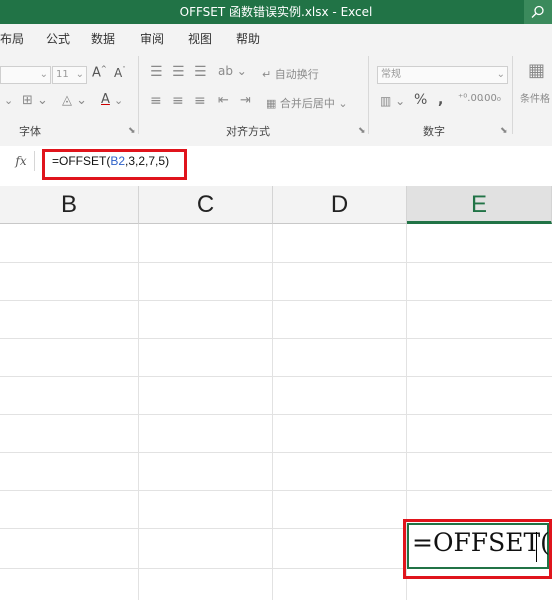 The image size is (552, 600). I want to click on cell-highlight-box, so click(477, 549).